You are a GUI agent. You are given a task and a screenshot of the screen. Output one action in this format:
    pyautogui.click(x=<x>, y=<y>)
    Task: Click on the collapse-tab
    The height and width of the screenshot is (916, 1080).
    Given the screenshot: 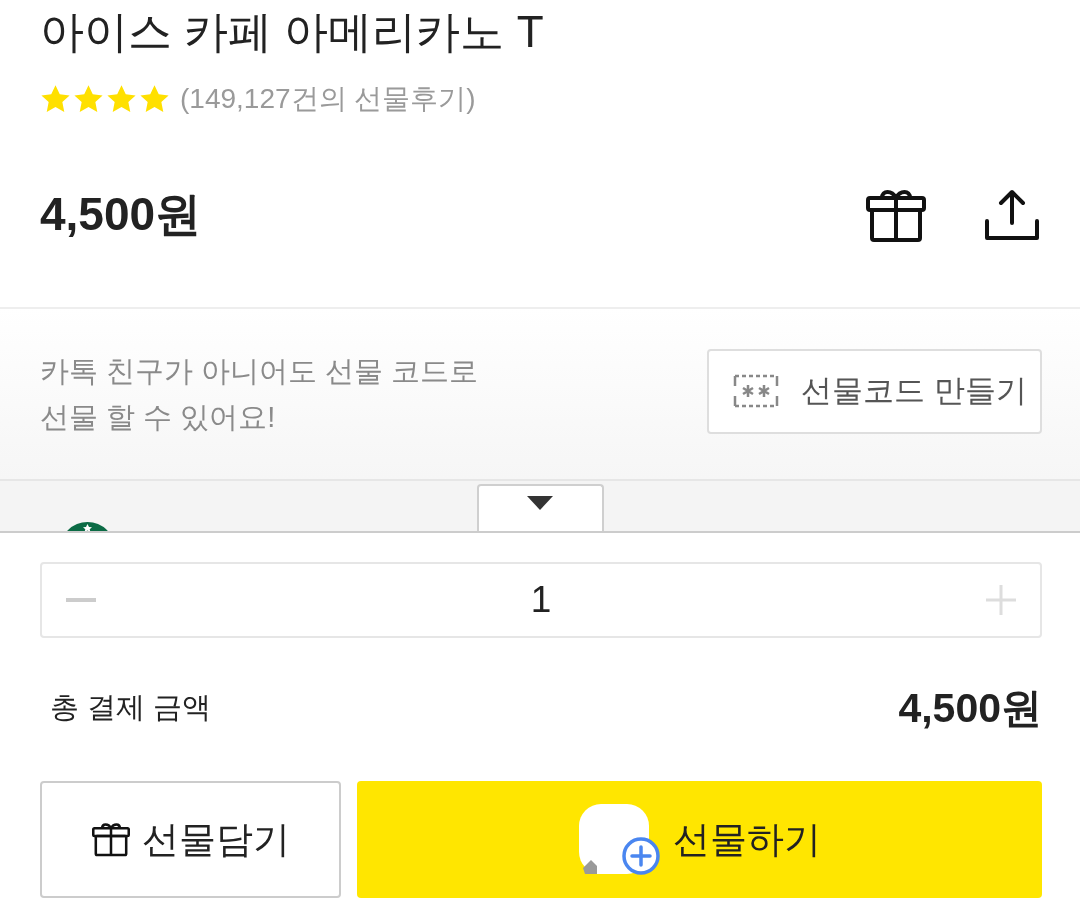 What is the action you would take?
    pyautogui.click(x=540, y=507)
    